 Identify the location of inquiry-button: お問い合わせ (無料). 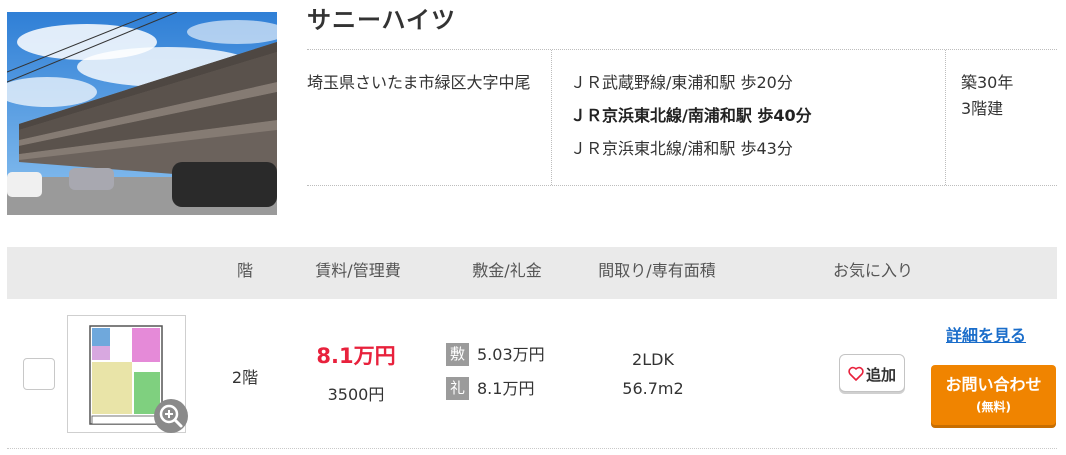
(993, 395).